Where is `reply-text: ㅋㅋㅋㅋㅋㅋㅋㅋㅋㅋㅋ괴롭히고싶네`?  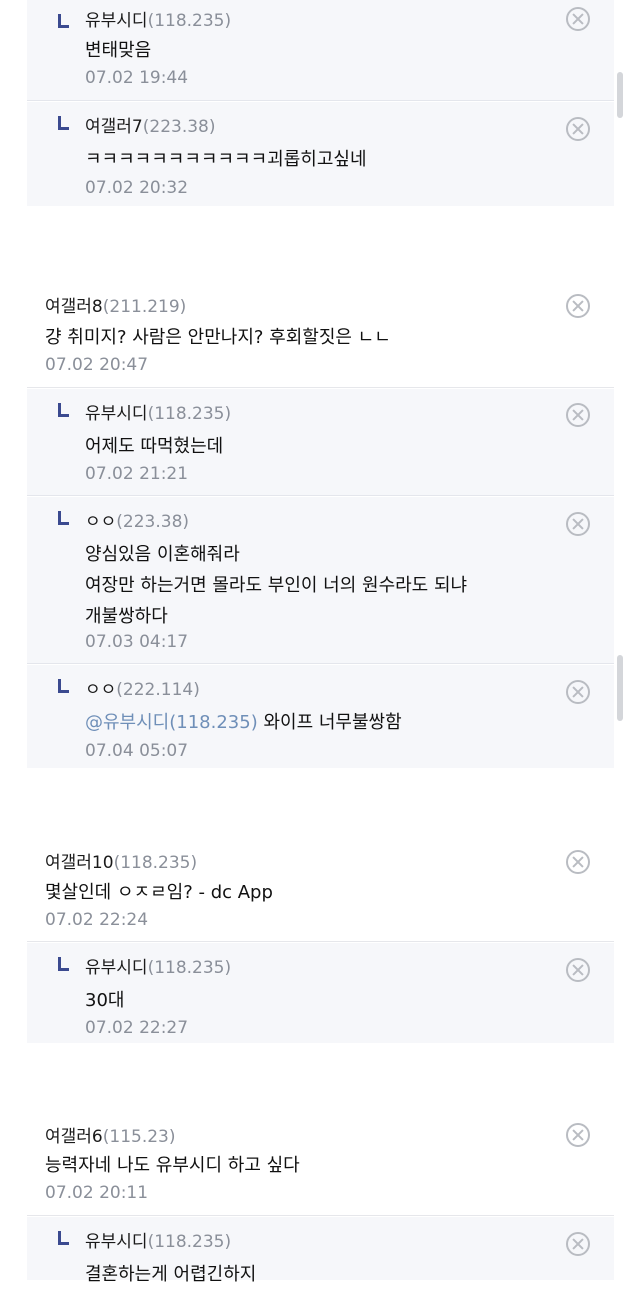 reply-text: ㅋㅋㅋㅋㅋㅋㅋㅋㅋㅋㅋ괴롭히고싶네 is located at coordinates (226, 159).